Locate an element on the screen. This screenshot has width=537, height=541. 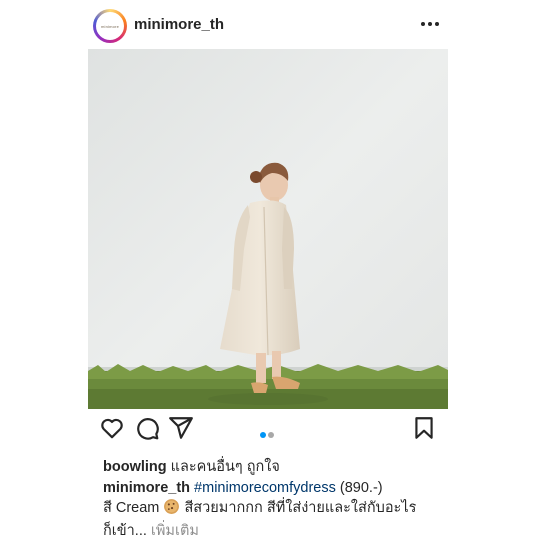
post-username: minimore_th is located at coordinates (179, 24).